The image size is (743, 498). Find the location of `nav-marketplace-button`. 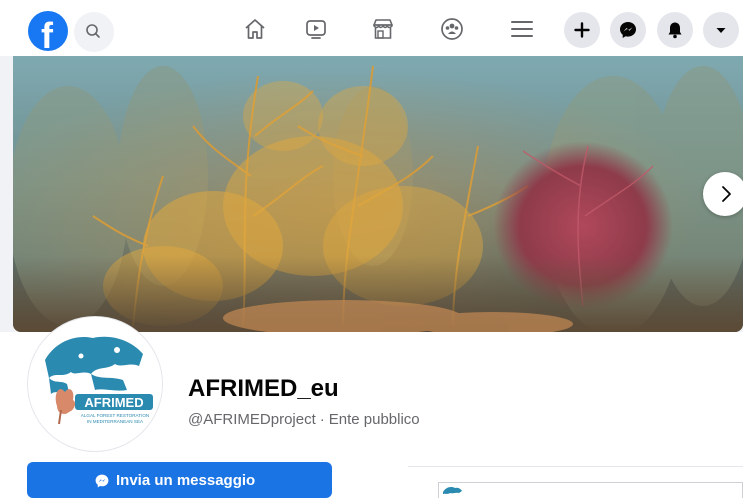

nav-marketplace-button is located at coordinates (383, 30).